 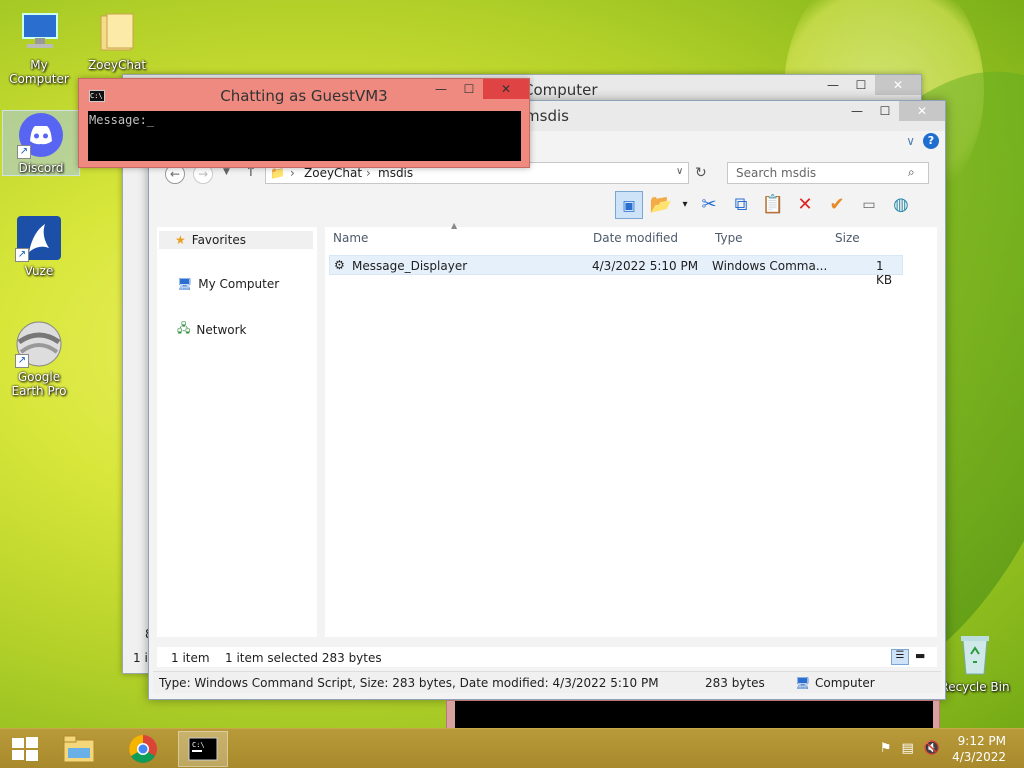 What do you see at coordinates (350, 238) in the screenshot?
I see `column-header-name: Name` at bounding box center [350, 238].